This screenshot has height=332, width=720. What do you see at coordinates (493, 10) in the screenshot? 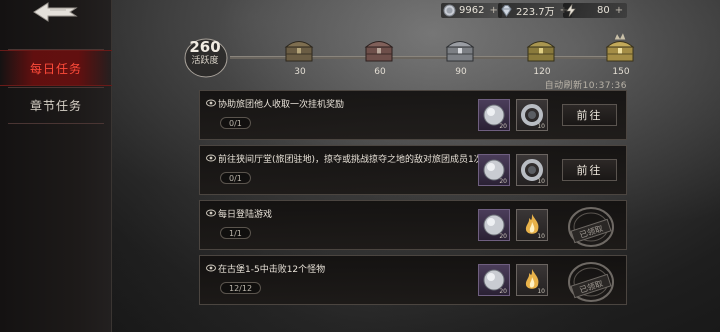
I see `resource-silver-plus: +` at bounding box center [493, 10].